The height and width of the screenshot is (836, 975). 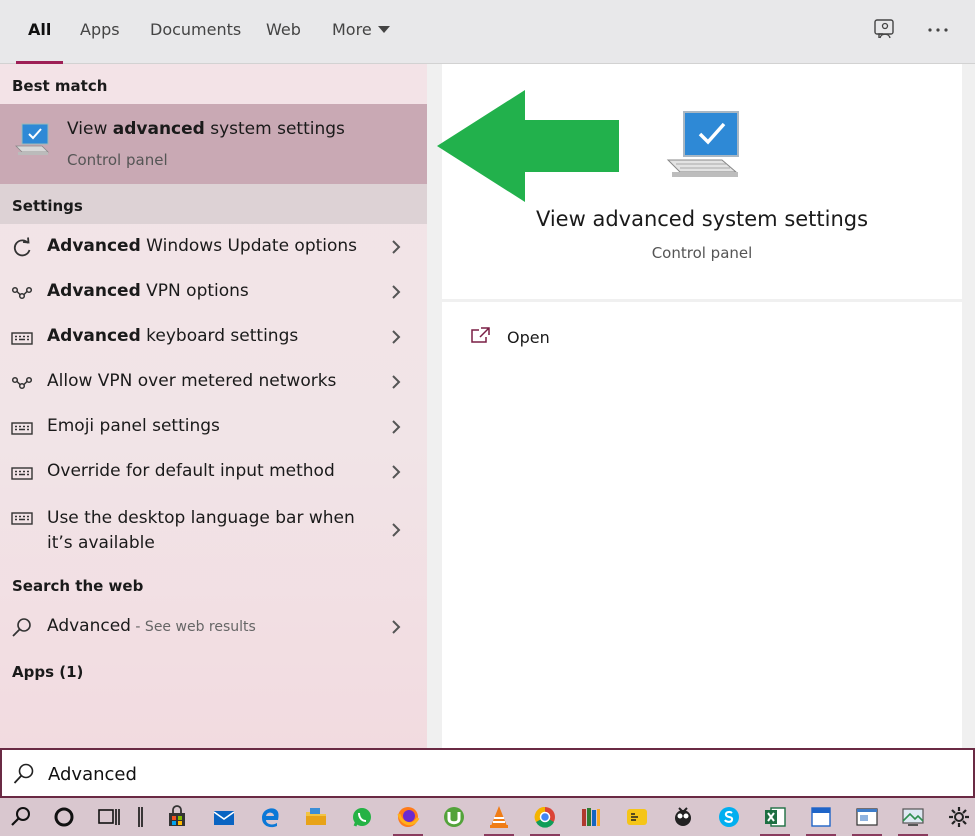 I want to click on tab-all: All, so click(x=39, y=41).